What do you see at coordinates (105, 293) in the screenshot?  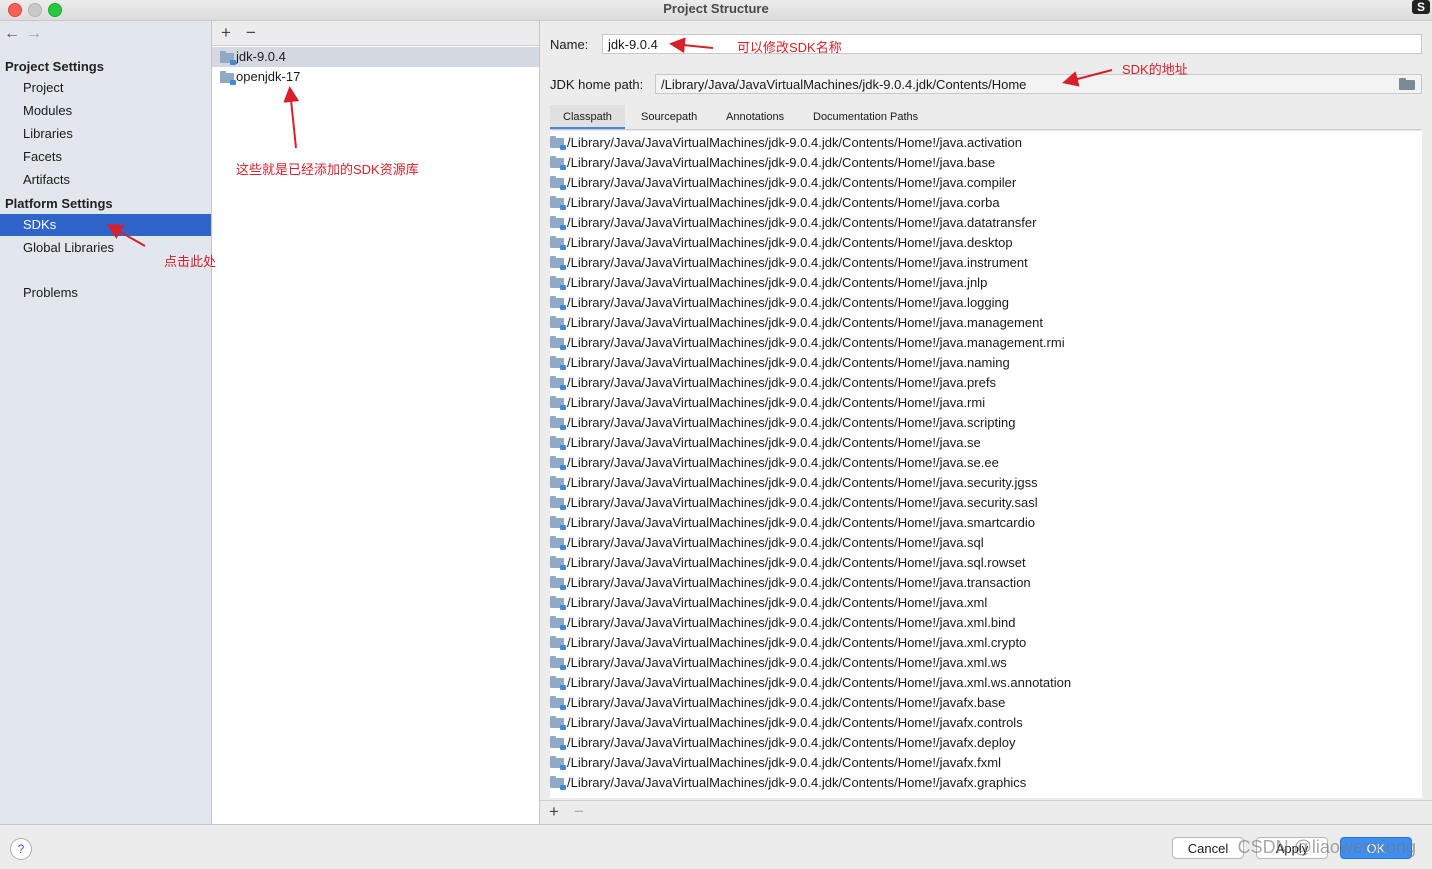 I see `sidebar-item-problems: Problems` at bounding box center [105, 293].